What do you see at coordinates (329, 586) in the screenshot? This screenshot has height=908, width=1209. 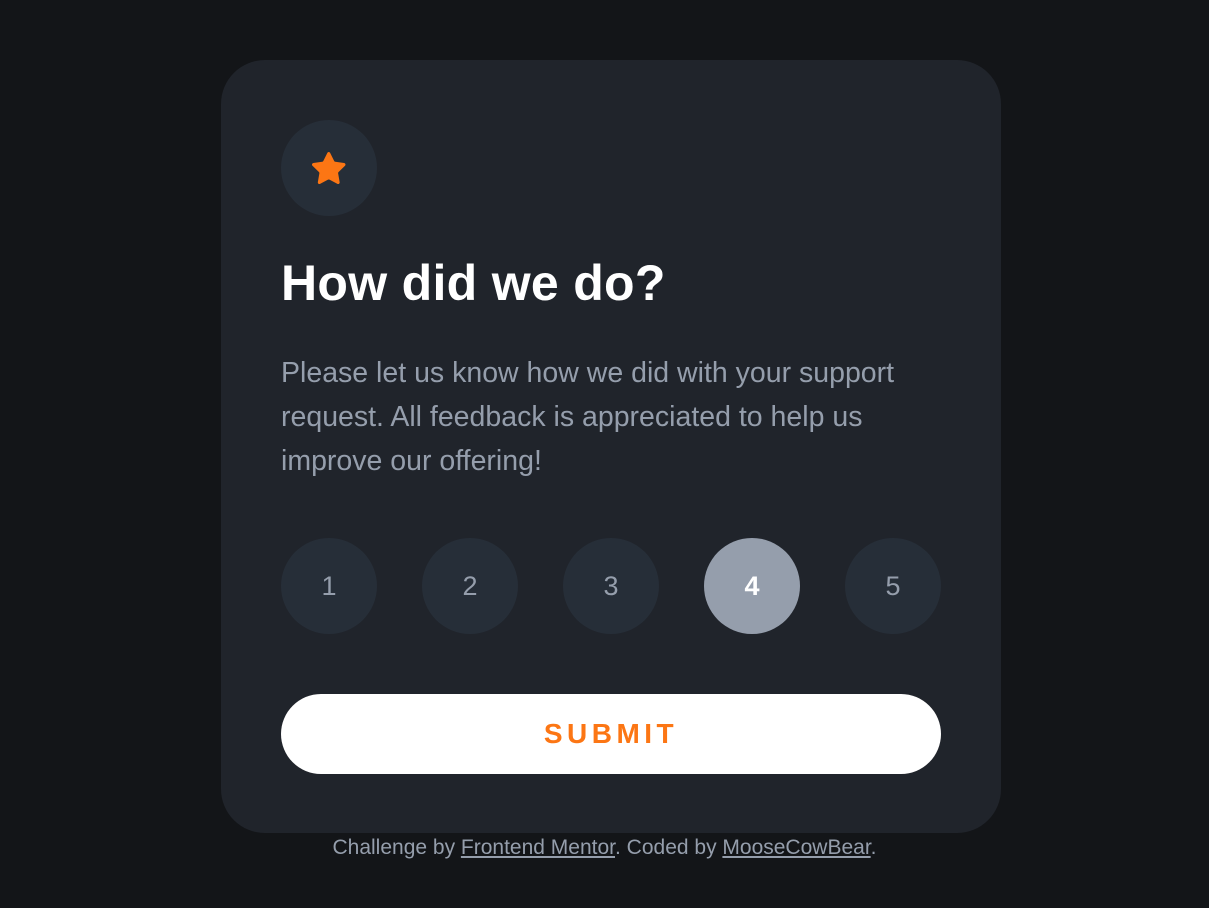 I see `rating-button-1: 1` at bounding box center [329, 586].